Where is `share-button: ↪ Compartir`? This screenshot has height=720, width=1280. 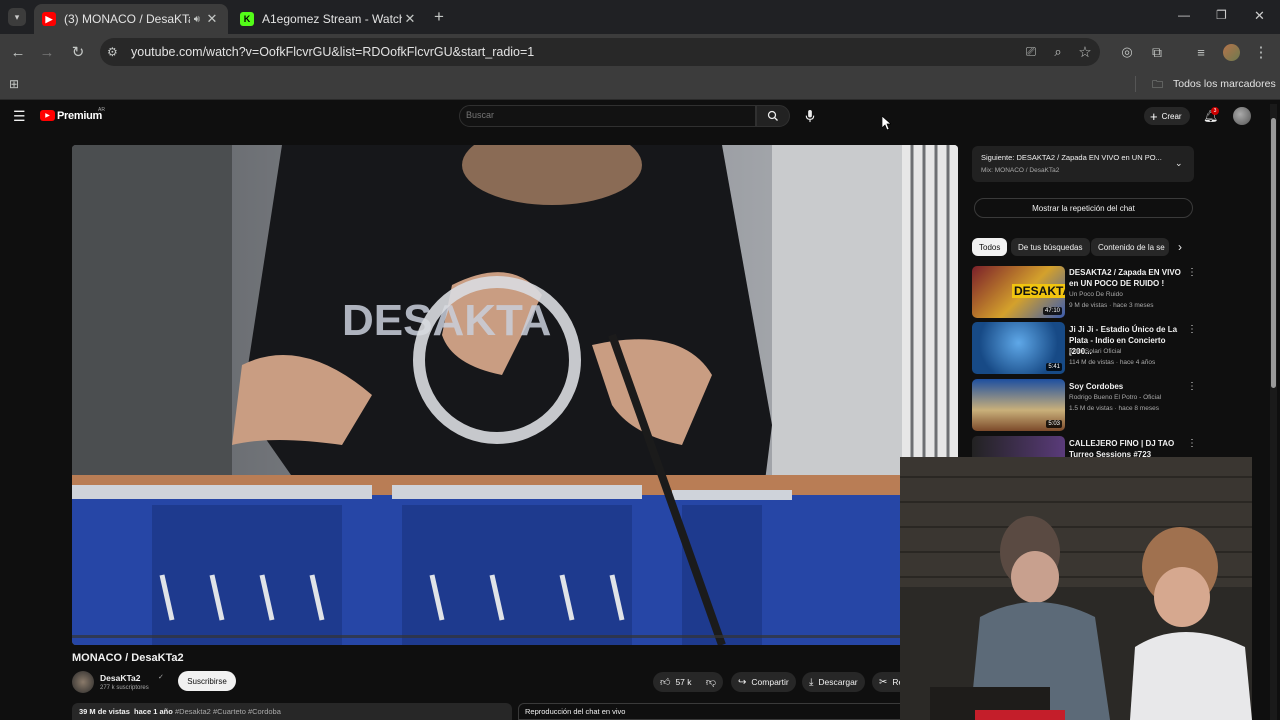 share-button: ↪ Compartir is located at coordinates (763, 682).